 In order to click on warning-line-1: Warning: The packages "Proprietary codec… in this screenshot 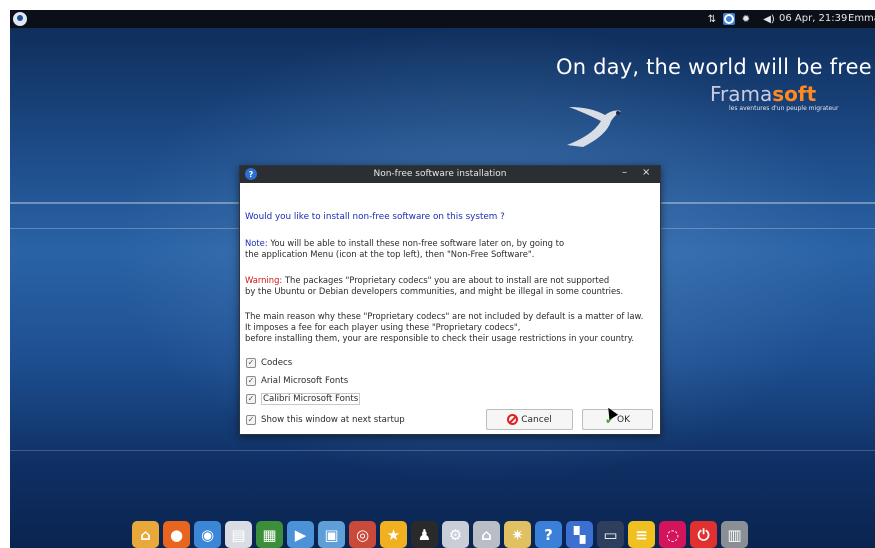, I will do `click(427, 280)`.